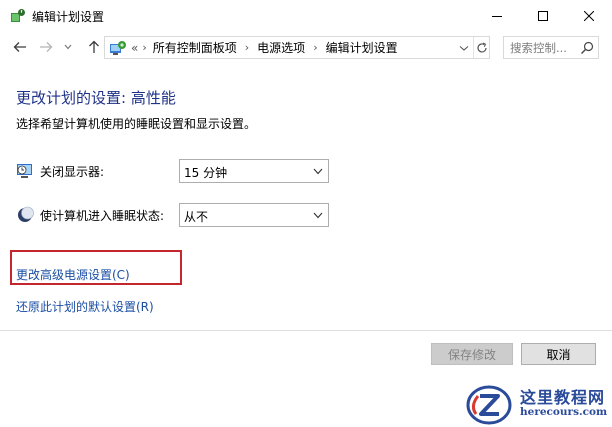 This screenshot has width=612, height=427. I want to click on navigation-bar: « › 所有控制面板项 › 电源选项 › 编辑计划设置, so click(306, 47).